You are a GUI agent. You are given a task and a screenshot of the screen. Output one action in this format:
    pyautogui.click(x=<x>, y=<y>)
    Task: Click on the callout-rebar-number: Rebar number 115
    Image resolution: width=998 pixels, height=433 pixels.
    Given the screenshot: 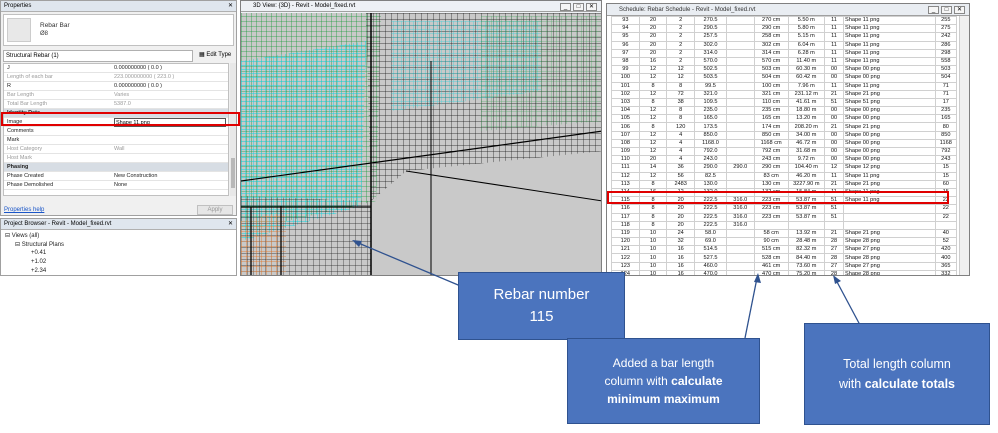 What is the action you would take?
    pyautogui.click(x=541, y=306)
    